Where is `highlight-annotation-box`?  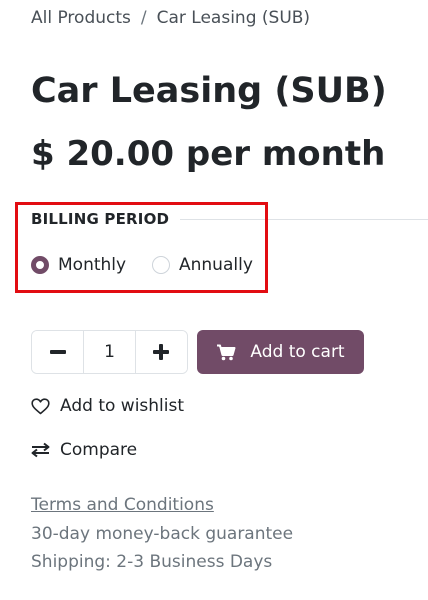
highlight-annotation-box is located at coordinates (141, 247).